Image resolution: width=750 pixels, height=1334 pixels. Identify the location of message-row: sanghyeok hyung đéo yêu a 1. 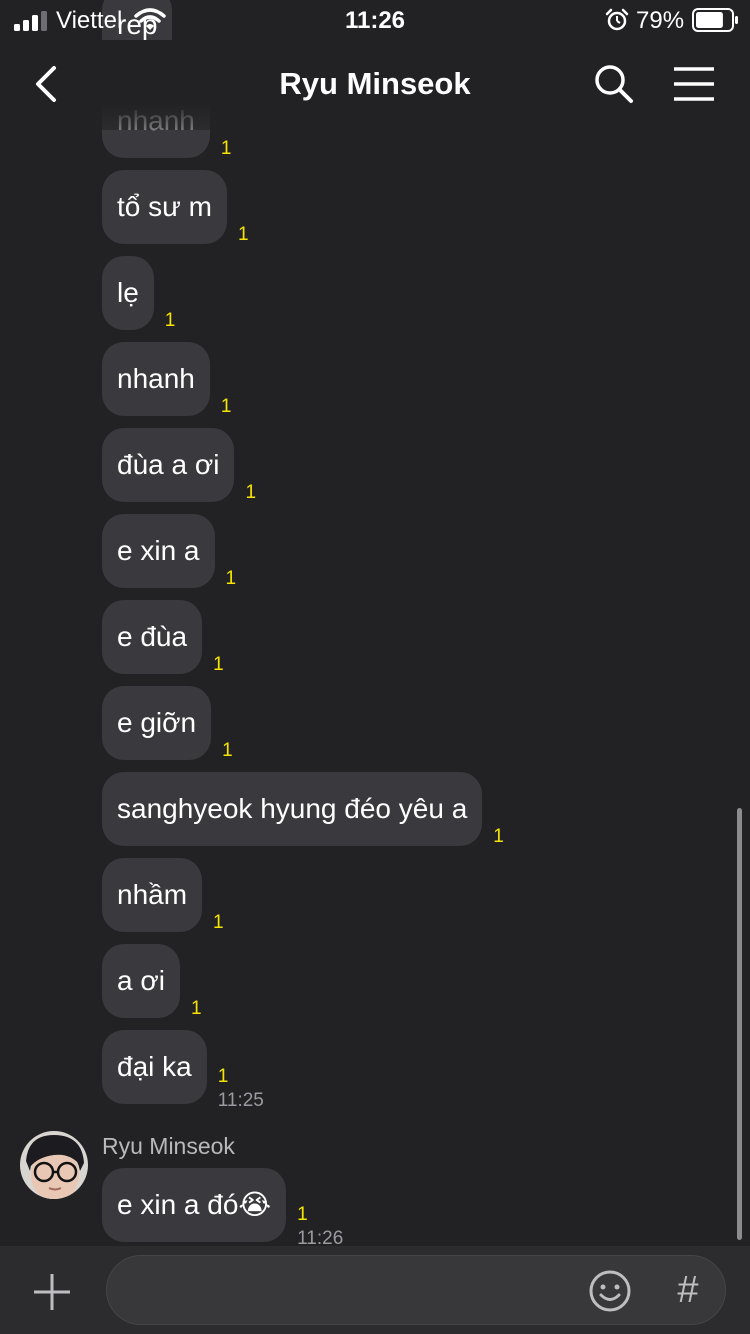
(303, 809).